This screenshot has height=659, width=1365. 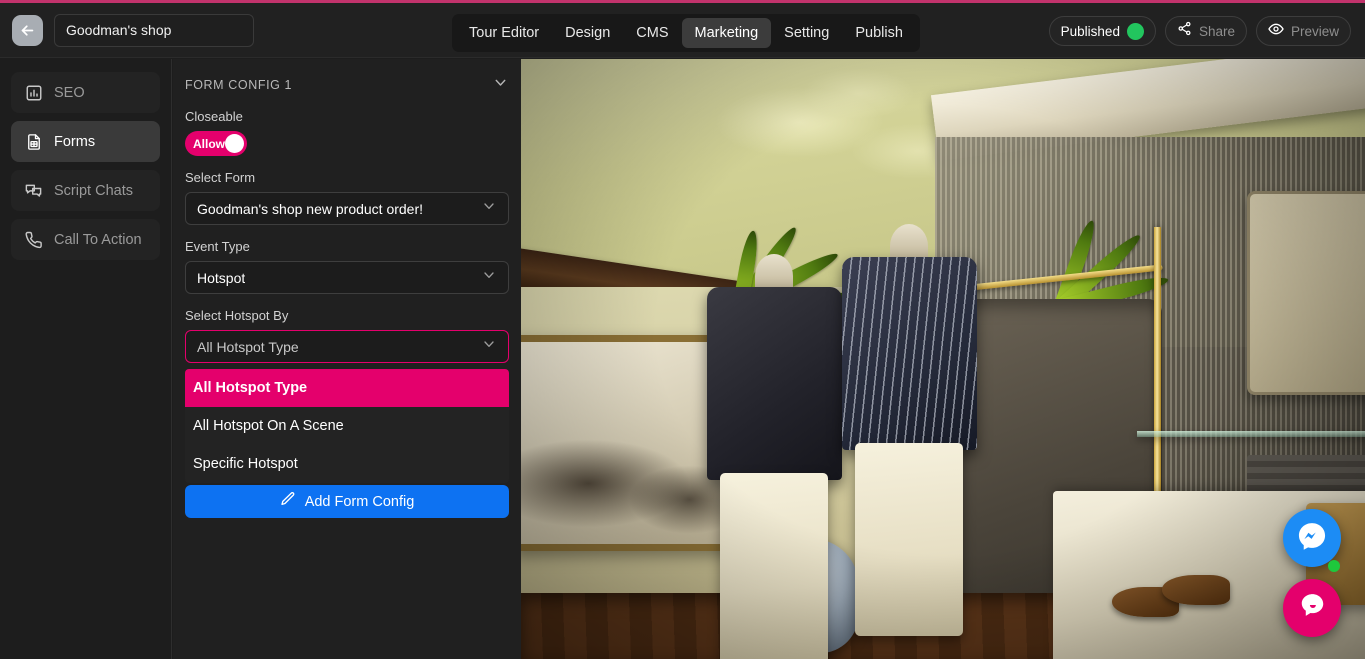 I want to click on tab-setting: Setting, so click(x=806, y=33).